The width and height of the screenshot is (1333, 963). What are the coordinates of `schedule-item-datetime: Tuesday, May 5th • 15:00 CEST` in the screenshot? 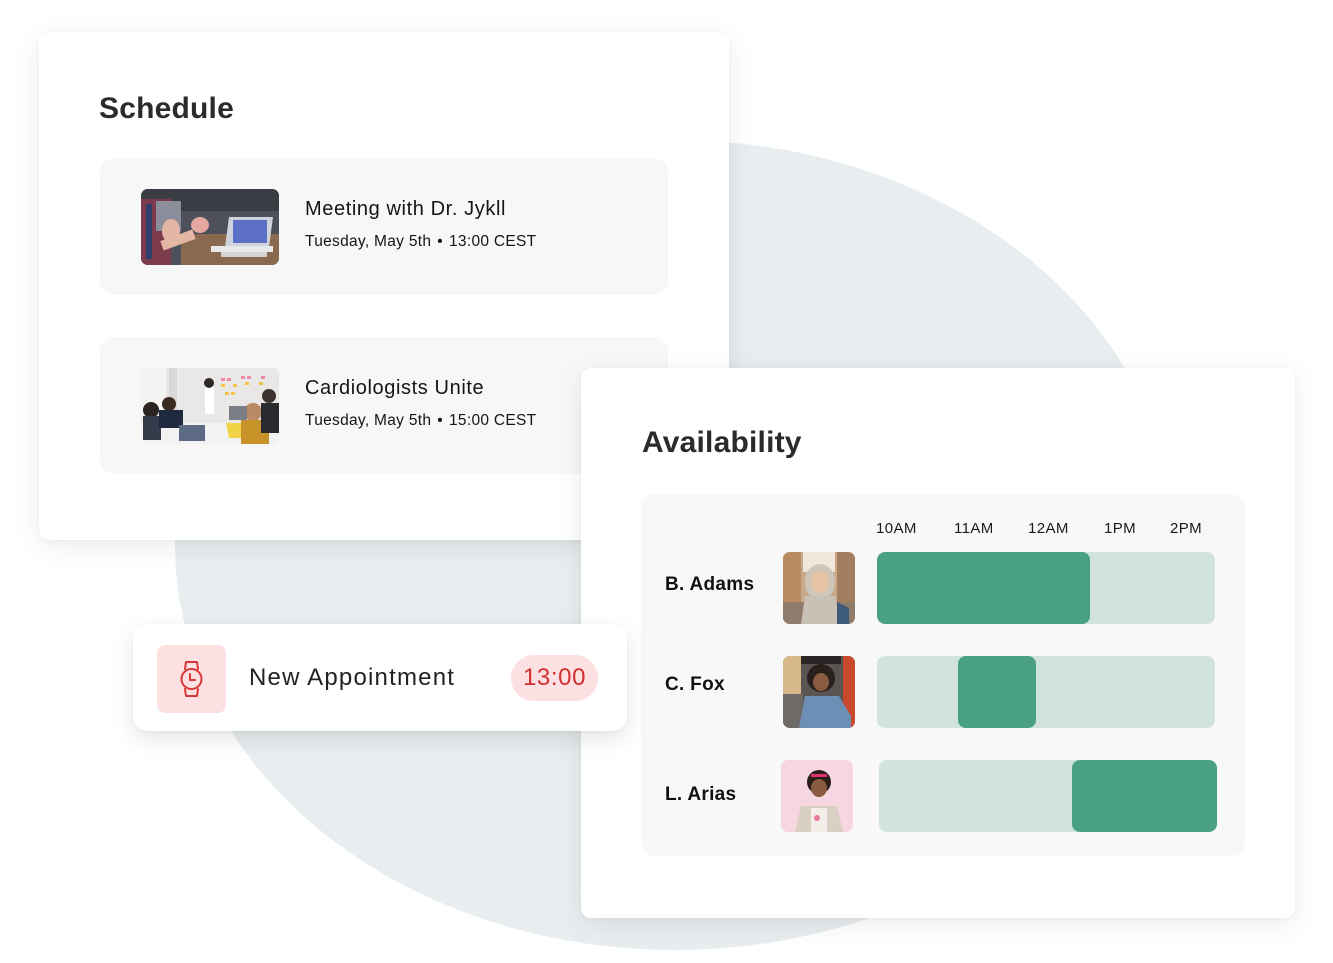 It's located at (420, 421).